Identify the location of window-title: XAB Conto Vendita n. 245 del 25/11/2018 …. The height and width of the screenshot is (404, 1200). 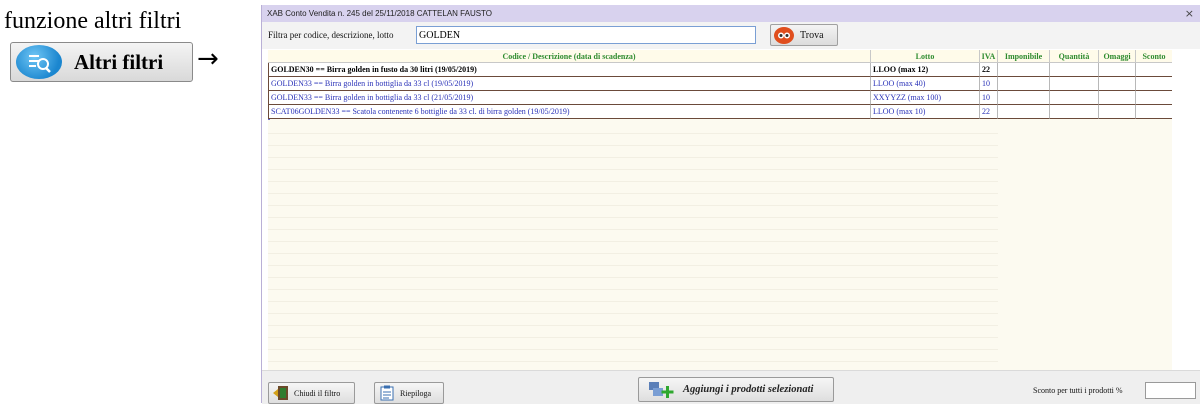
(380, 13).